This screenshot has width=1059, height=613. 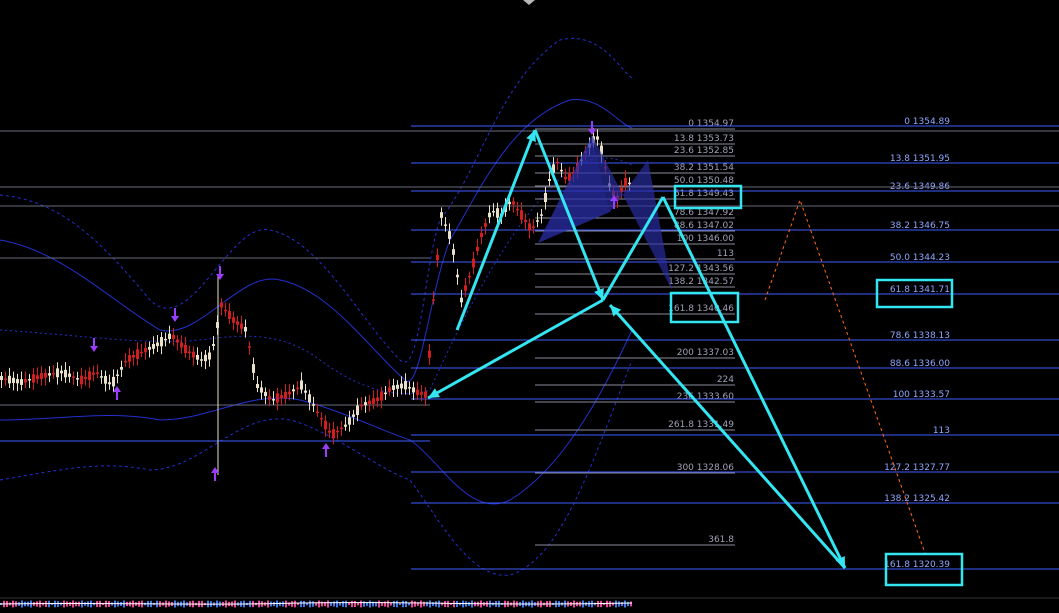 I want to click on fib-label-left: 38.2 1351.54, so click(x=704, y=168).